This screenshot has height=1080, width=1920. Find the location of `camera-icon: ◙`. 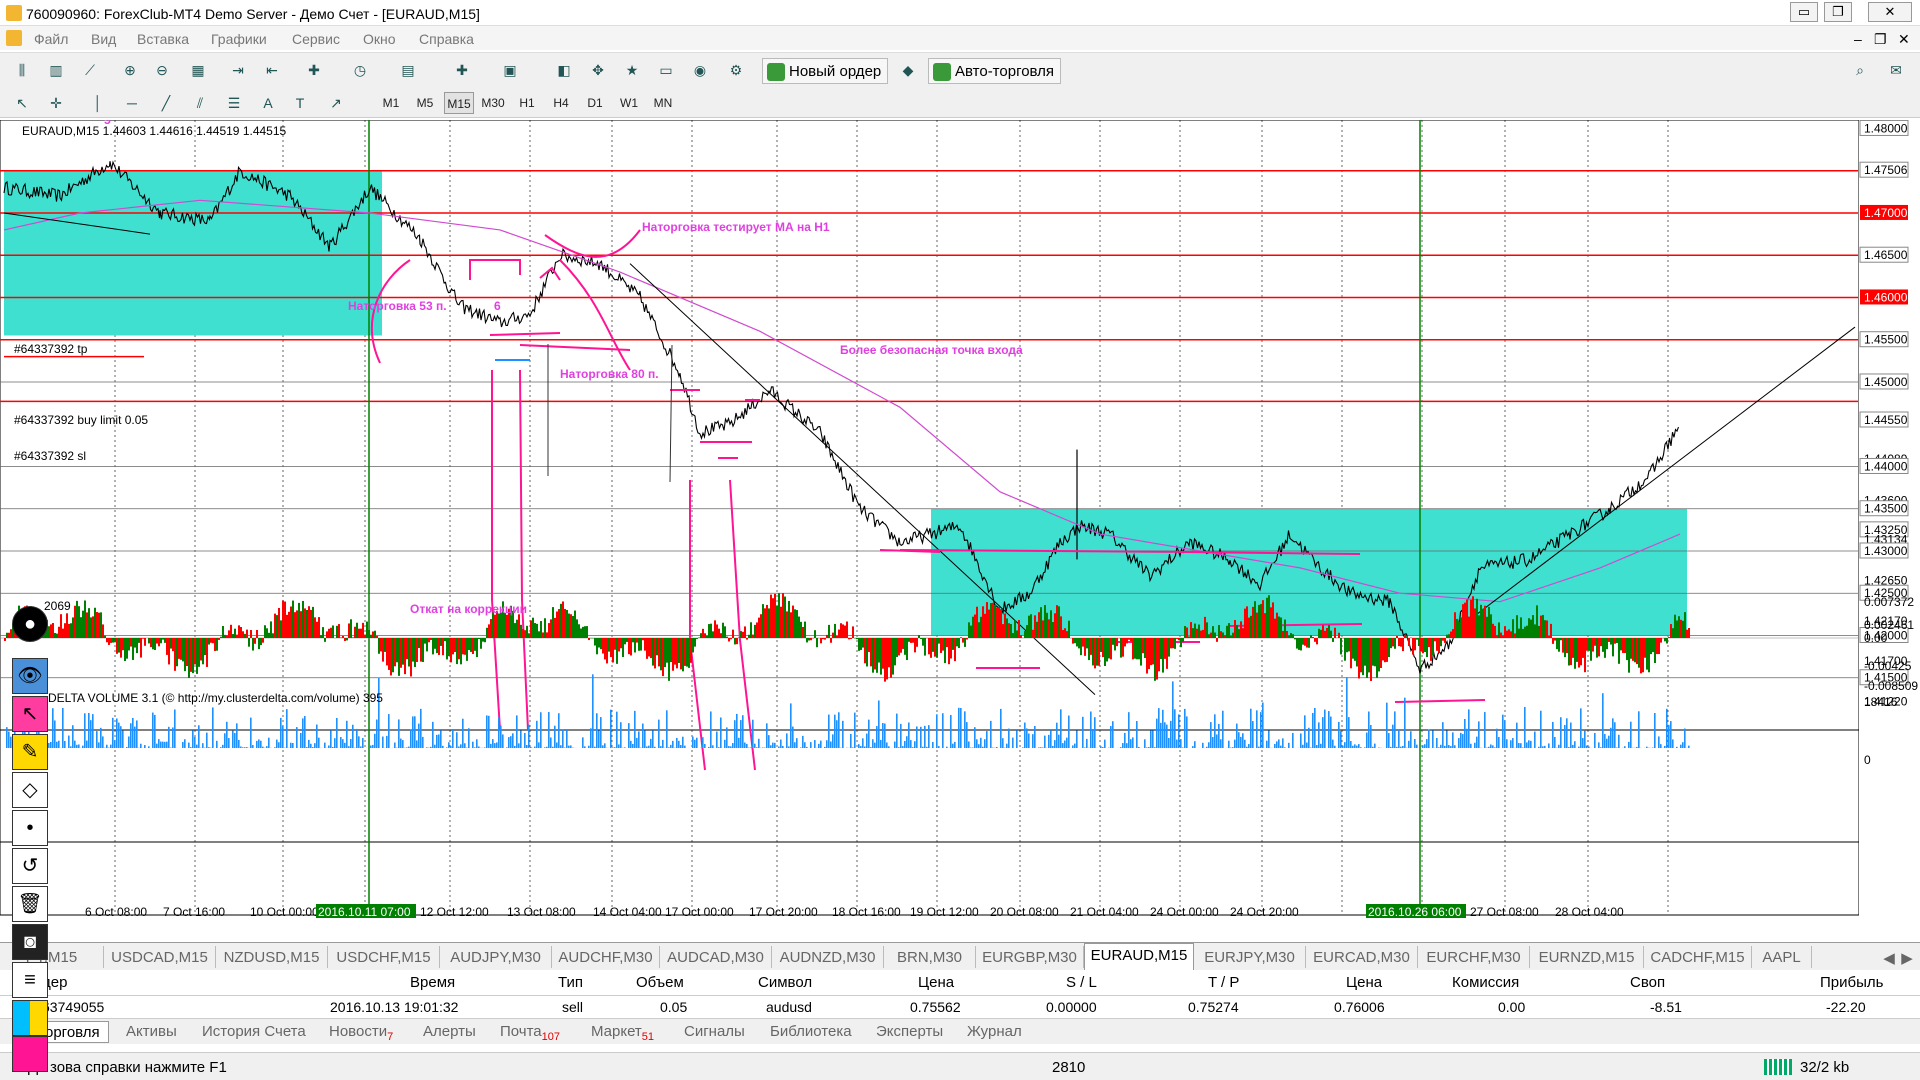

camera-icon: ◙ is located at coordinates (30, 942).